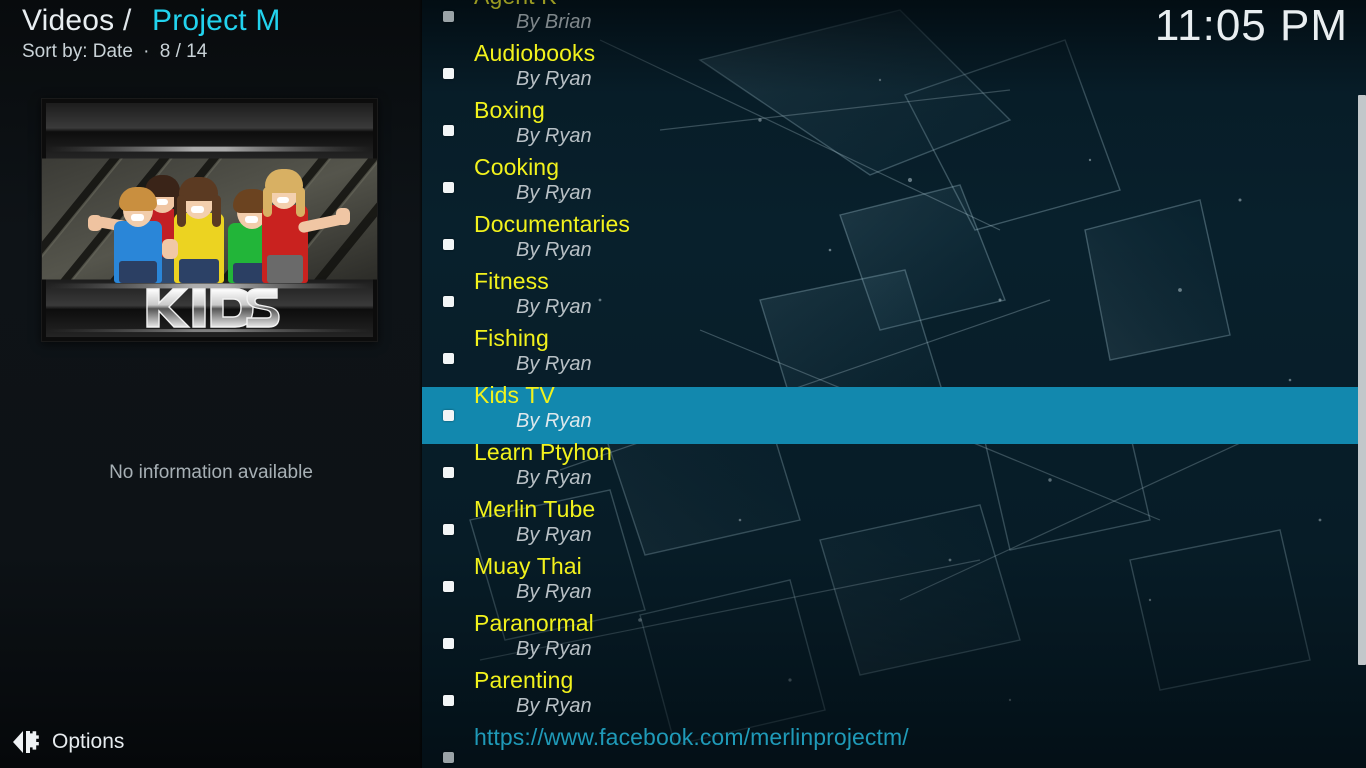 The width and height of the screenshot is (1366, 768). Describe the element at coordinates (894, 356) in the screenshot. I see `list-item: Fishing By Ryan` at that location.